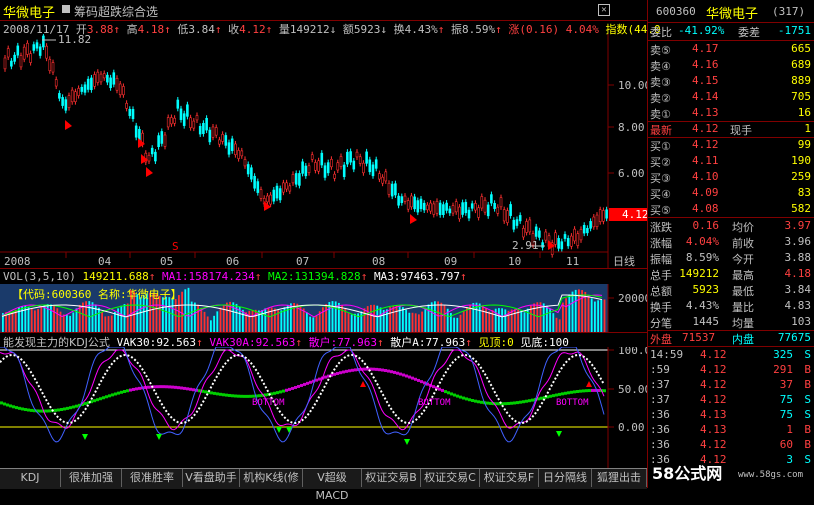 This screenshot has height=505, width=814. I want to click on stats-row: 涨幅 4.04% 前收 3.96, so click(731, 243).